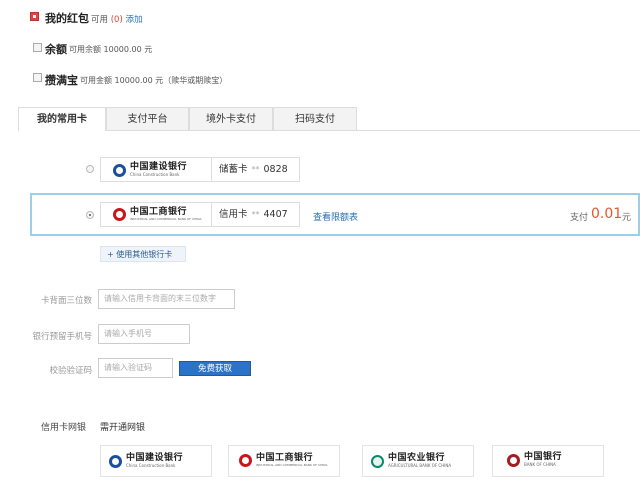 The width and height of the screenshot is (640, 477). Describe the element at coordinates (155, 174) in the screenshot. I see `ccb-name-en: China Construction Bank` at that location.